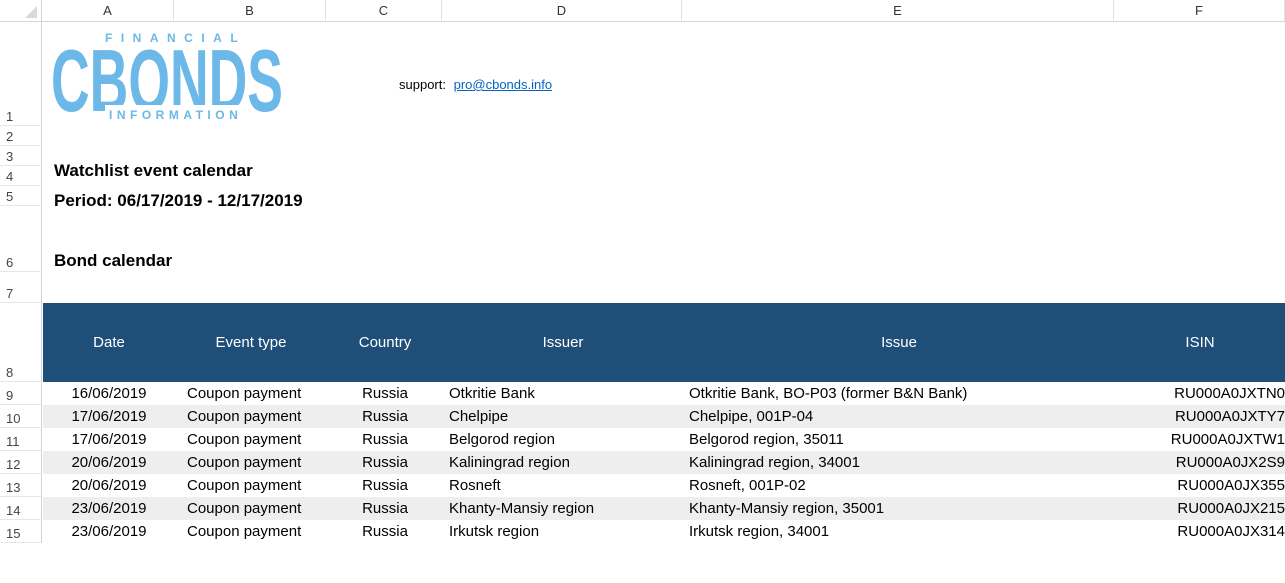 The image size is (1285, 583). I want to click on column-header-bar: A B C D E F, so click(642, 11).